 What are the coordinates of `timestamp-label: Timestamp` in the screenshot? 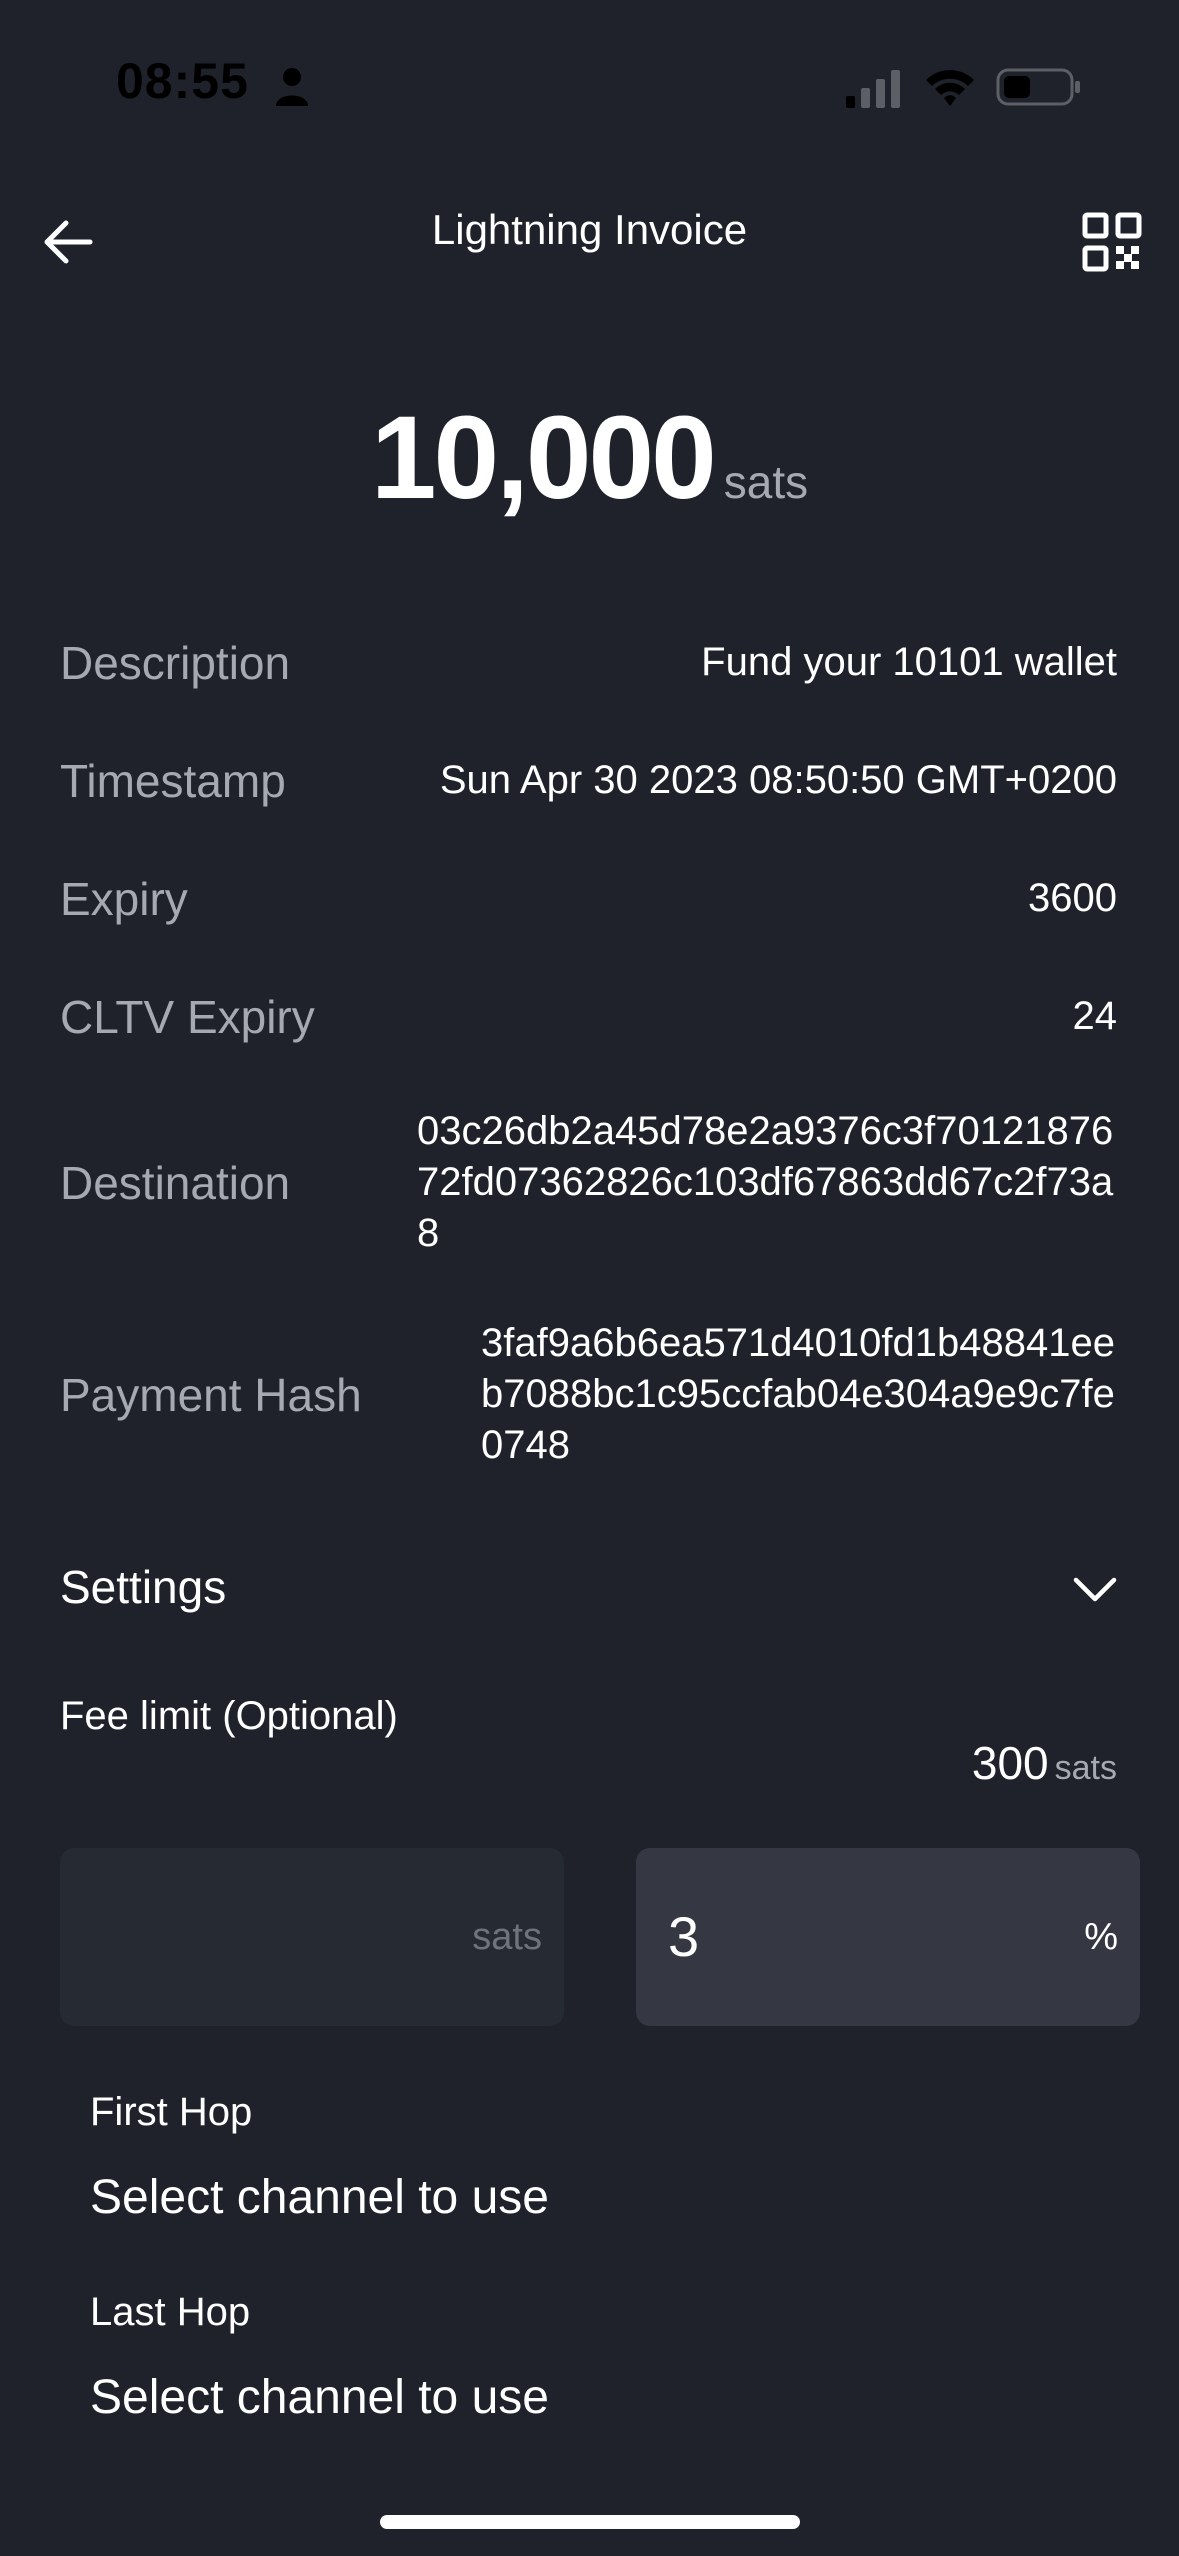 It's located at (173, 781).